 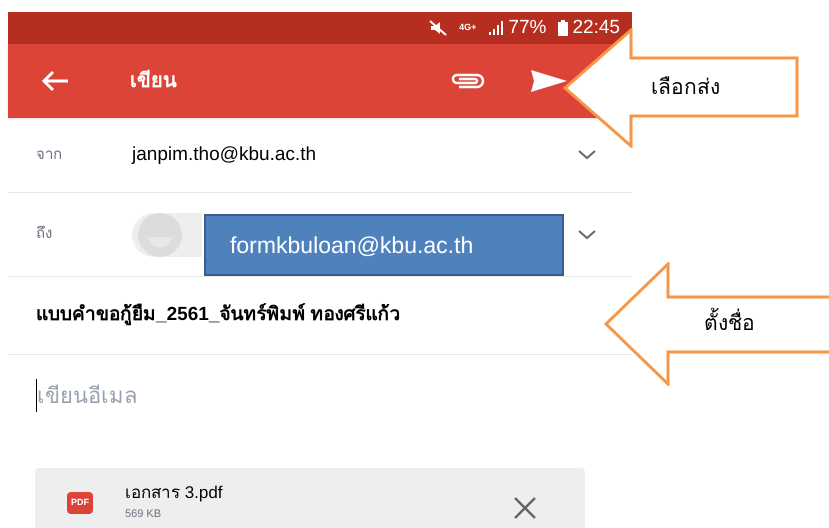 I want to click on callout-text: เลือกส่ง, so click(x=685, y=88).